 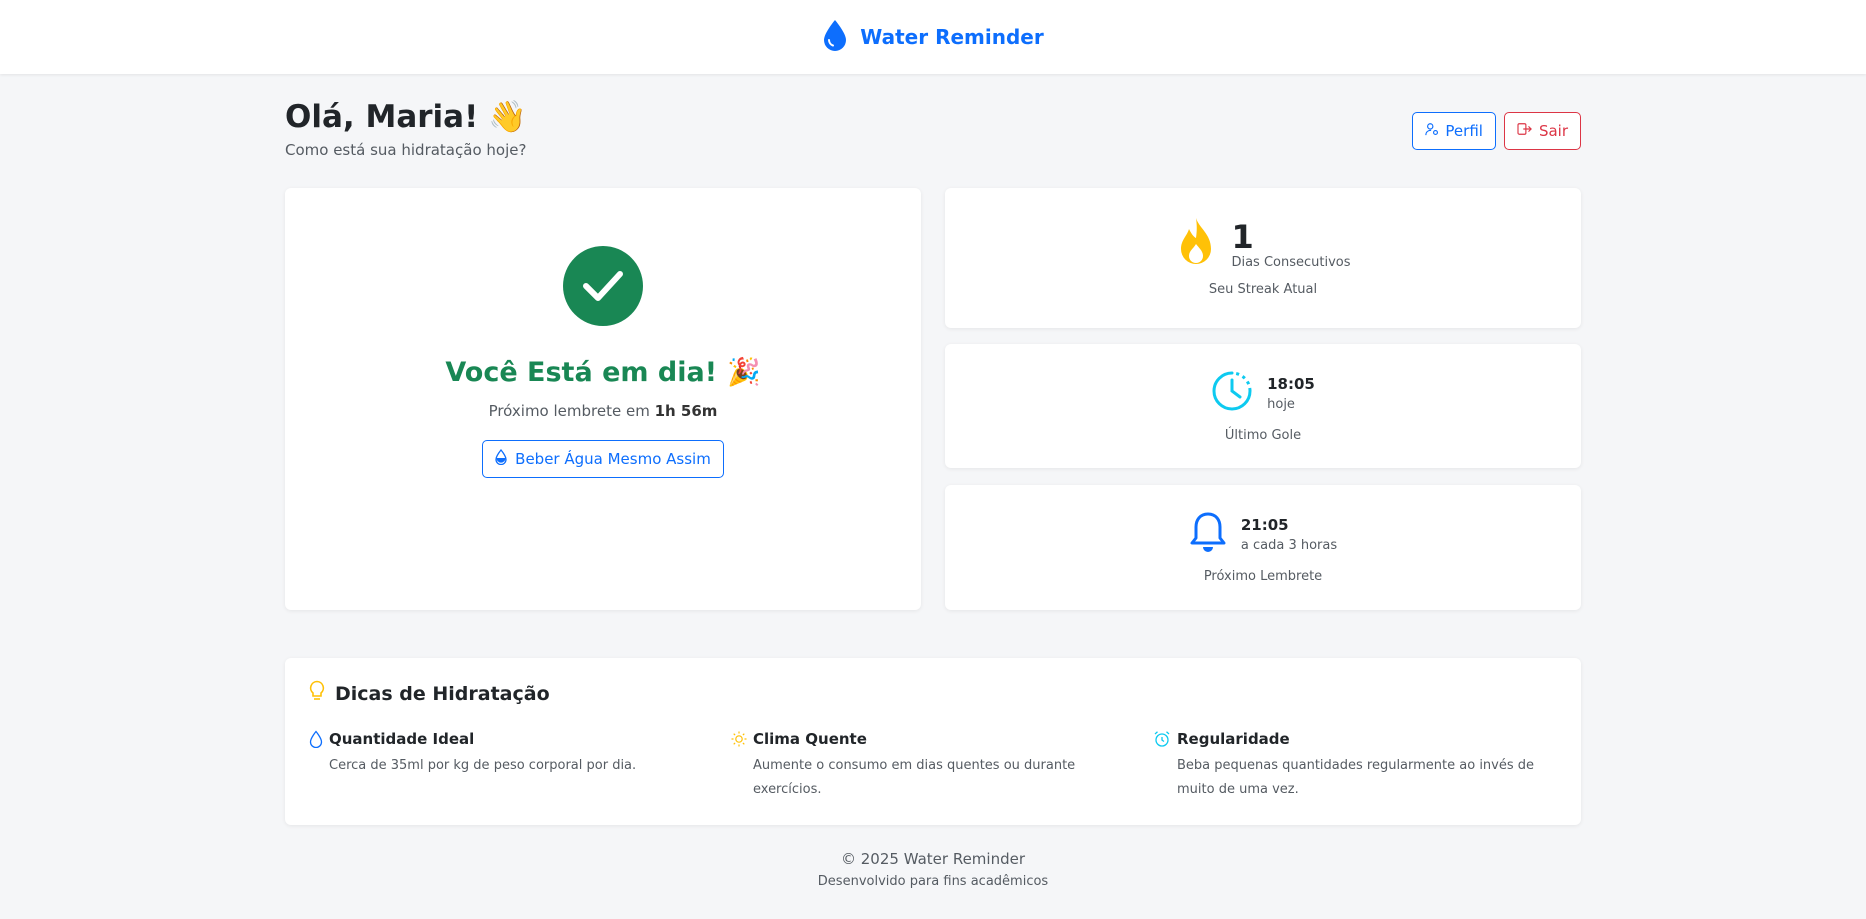 What do you see at coordinates (1291, 383) in the screenshot?
I see `last-sip-time: 18:05` at bounding box center [1291, 383].